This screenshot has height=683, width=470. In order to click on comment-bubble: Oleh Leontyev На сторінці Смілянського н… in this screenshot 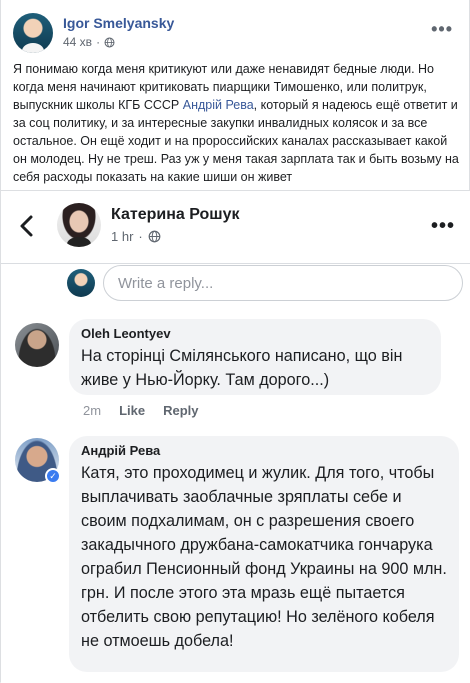, I will do `click(255, 357)`.